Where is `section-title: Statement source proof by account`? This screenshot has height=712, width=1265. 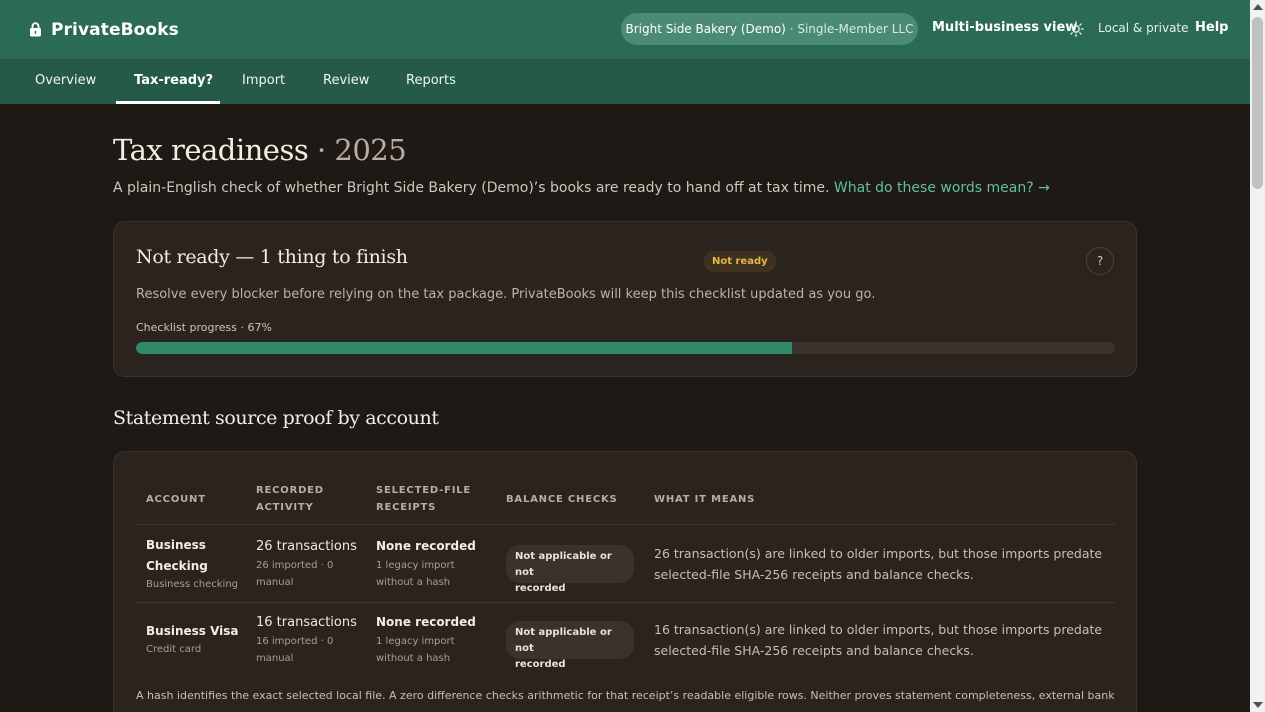 section-title: Statement source proof by account is located at coordinates (276, 418).